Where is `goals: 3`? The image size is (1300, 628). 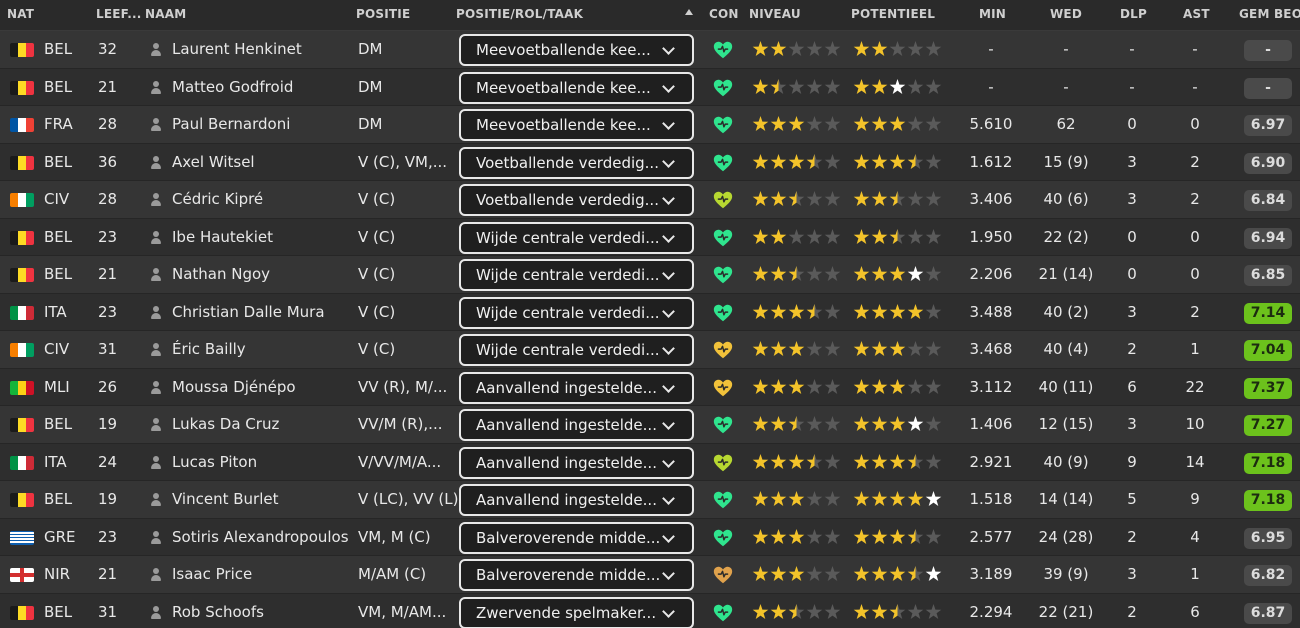
goals: 3 is located at coordinates (1132, 574).